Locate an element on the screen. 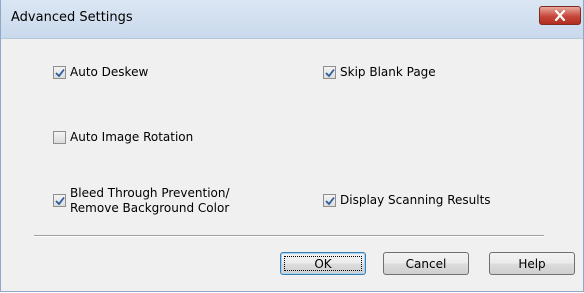  display-scanning-results-option: Display Scanning Results is located at coordinates (407, 200).